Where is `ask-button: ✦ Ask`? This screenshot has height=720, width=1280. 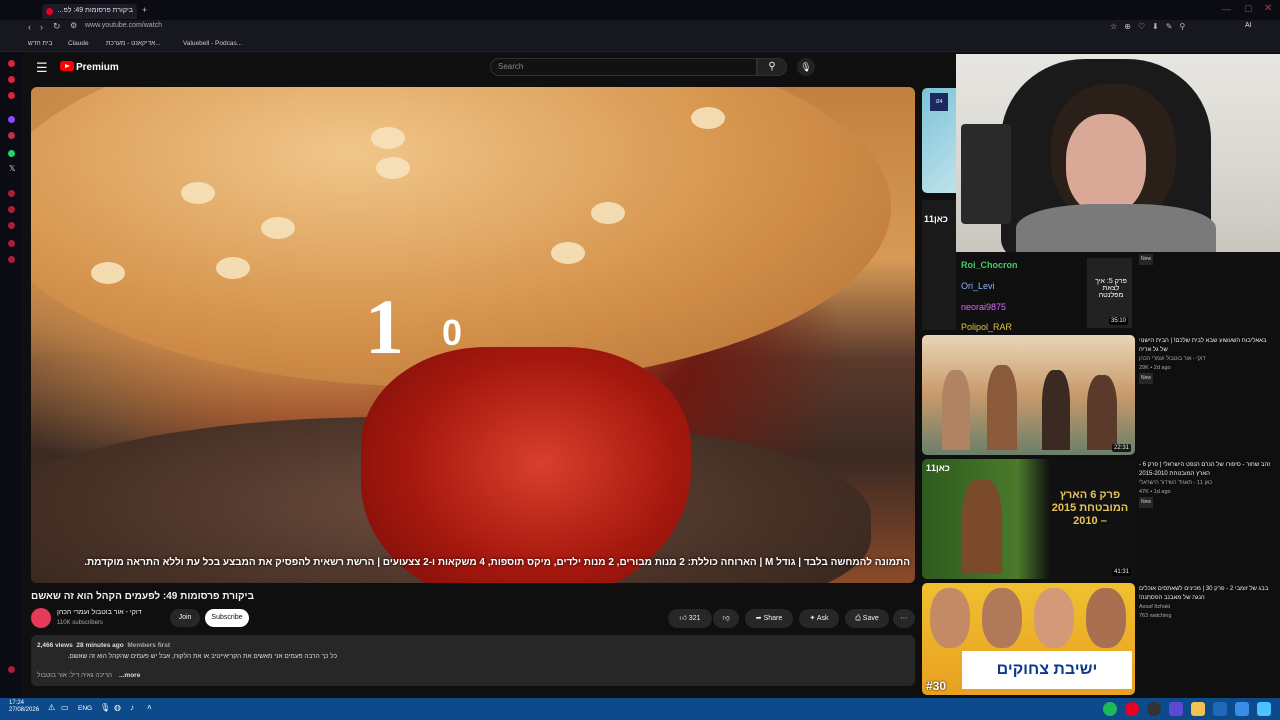
ask-button: ✦ Ask is located at coordinates (819, 618).